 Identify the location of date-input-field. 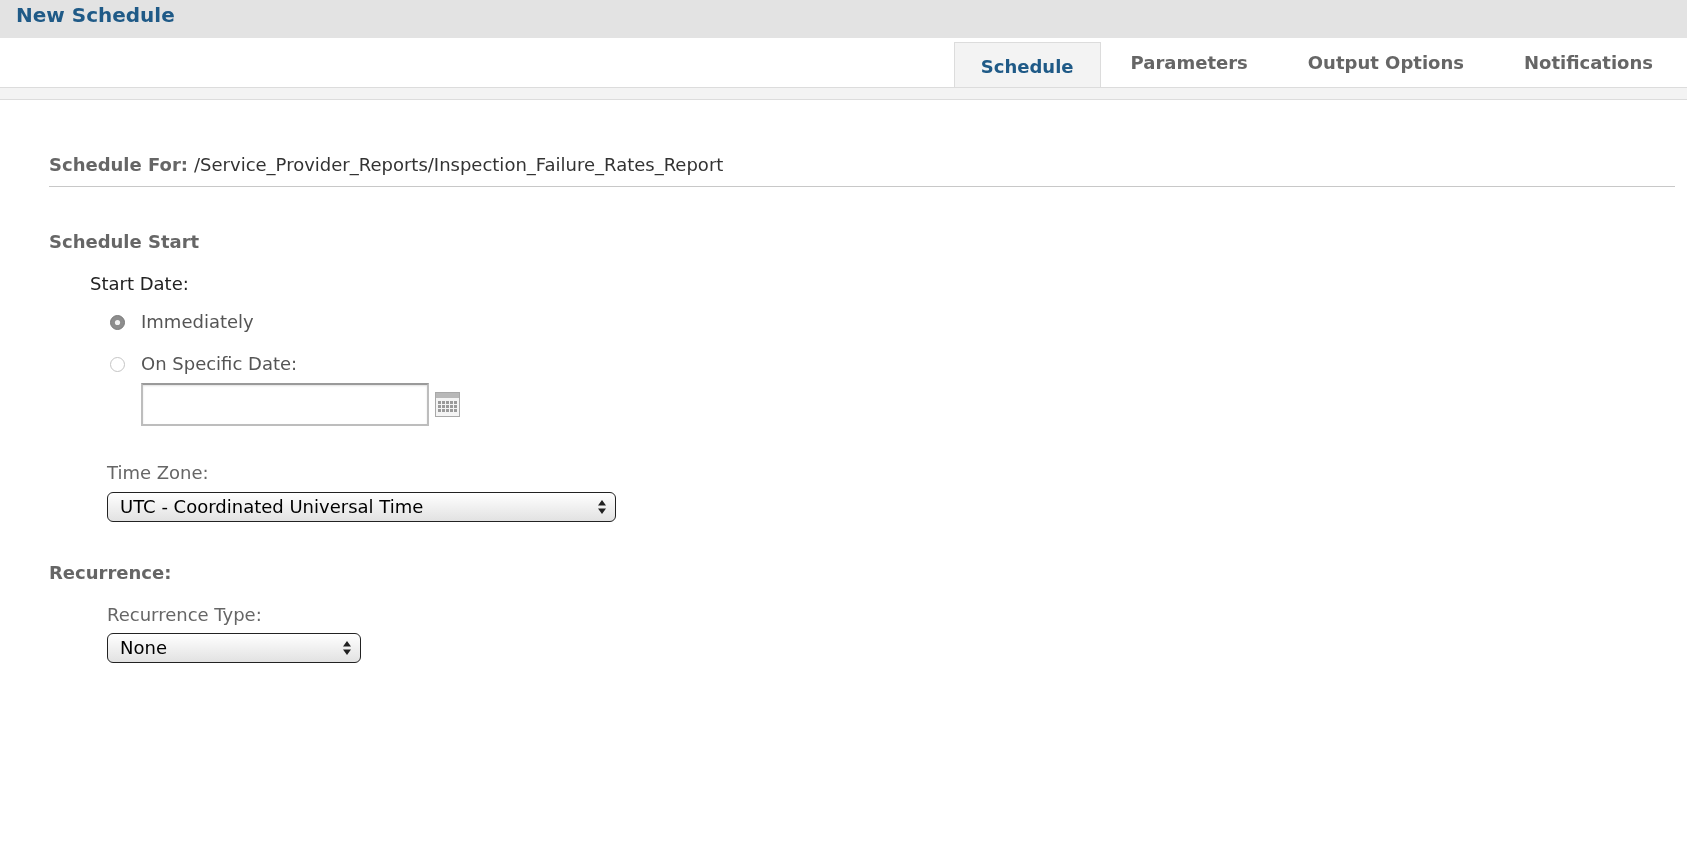
(285, 404).